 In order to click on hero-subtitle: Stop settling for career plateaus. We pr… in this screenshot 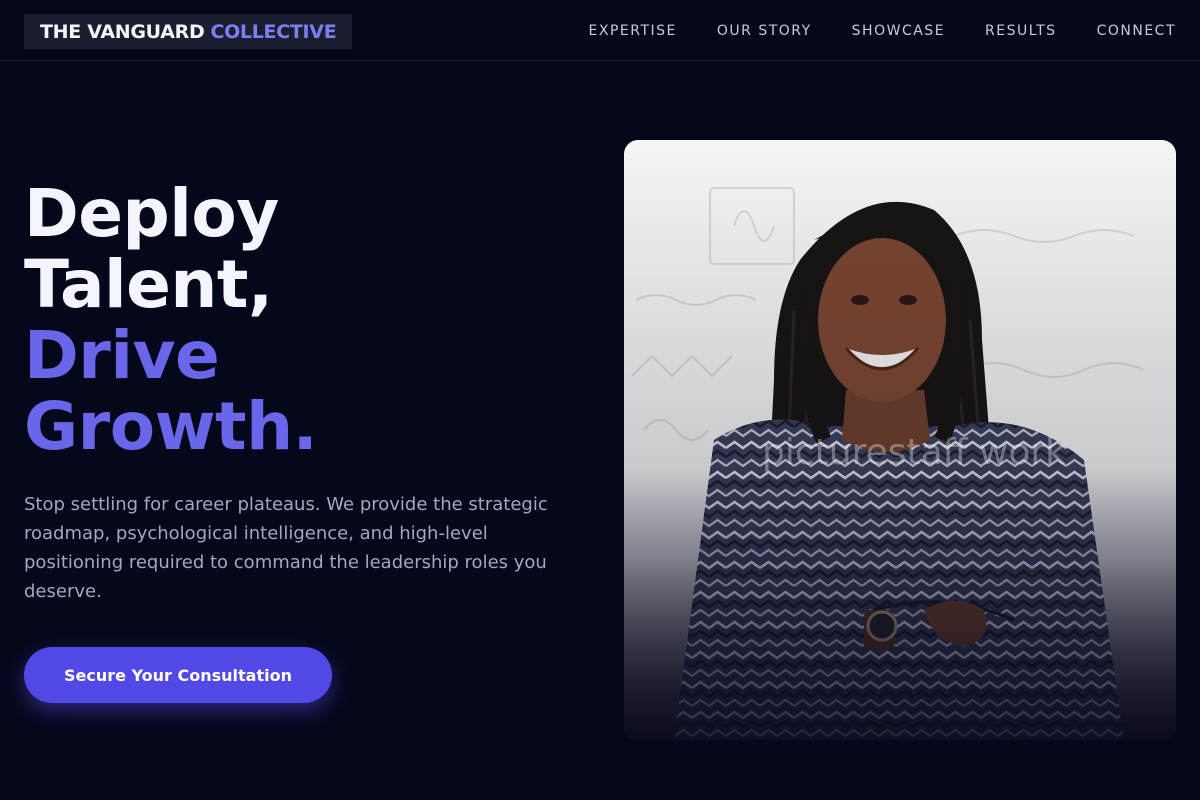, I will do `click(286, 548)`.